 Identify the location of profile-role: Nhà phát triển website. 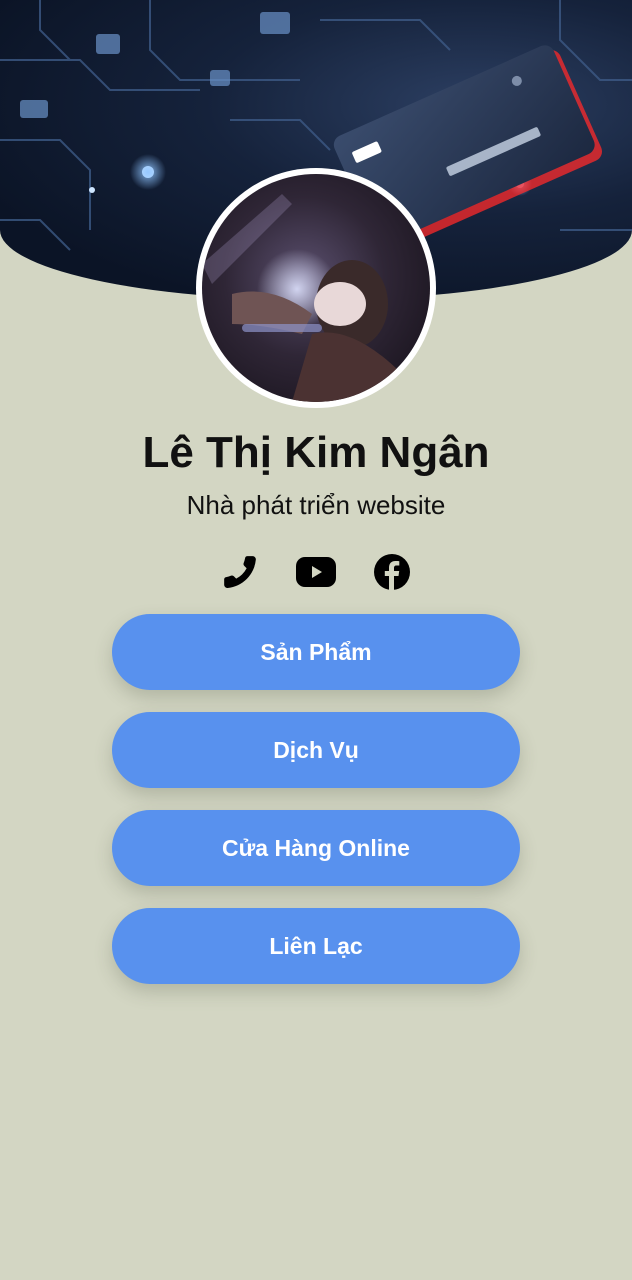
(316, 505).